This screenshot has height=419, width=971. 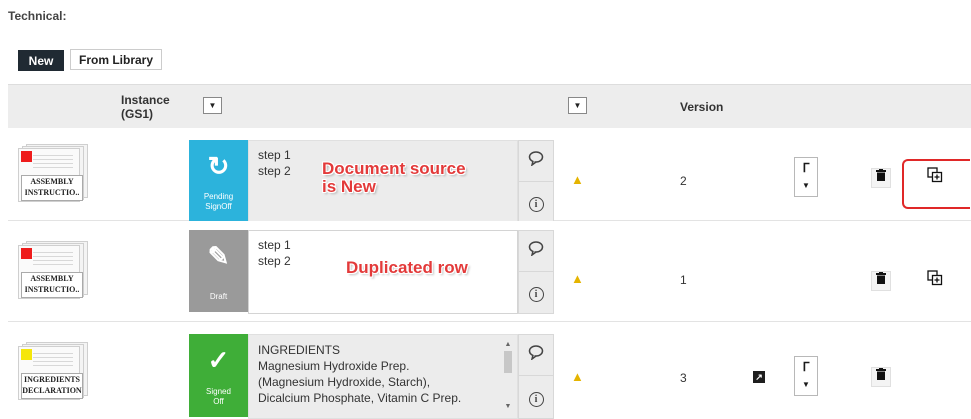 What do you see at coordinates (53, 371) in the screenshot?
I see `document-thumbnail: INGREDIENTS DECLARATION` at bounding box center [53, 371].